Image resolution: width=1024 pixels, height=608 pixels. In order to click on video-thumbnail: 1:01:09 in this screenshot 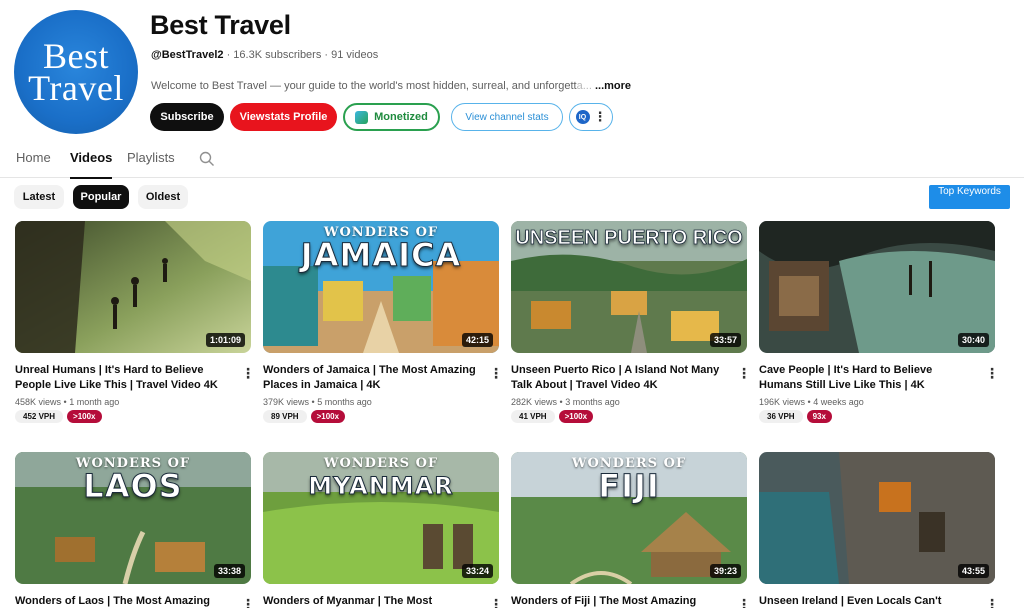, I will do `click(133, 287)`.